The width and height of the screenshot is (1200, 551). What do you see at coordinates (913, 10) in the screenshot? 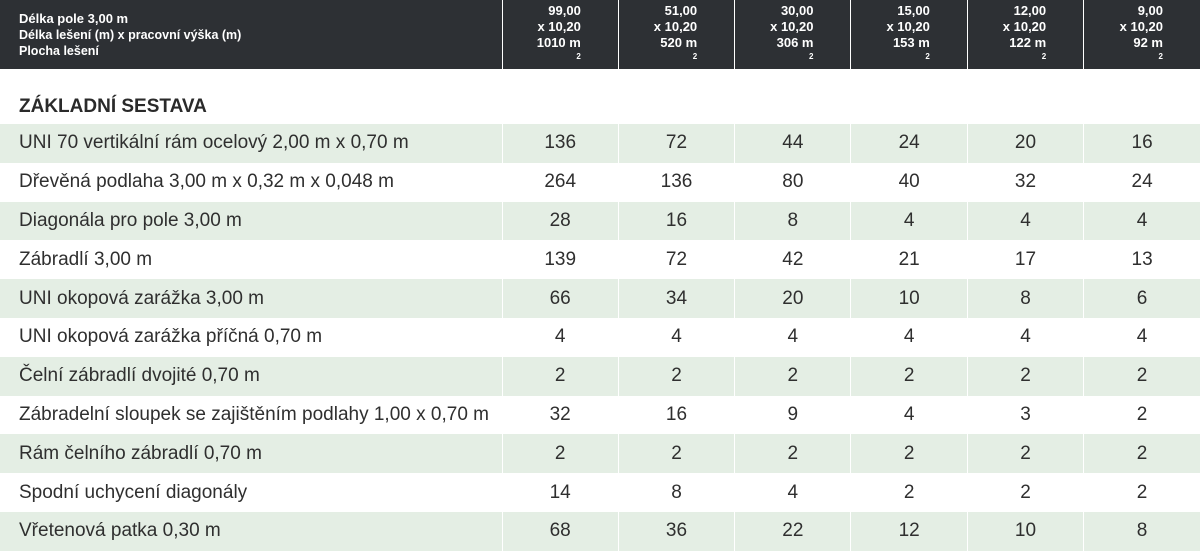
I see `column-length: 15,00` at bounding box center [913, 10].